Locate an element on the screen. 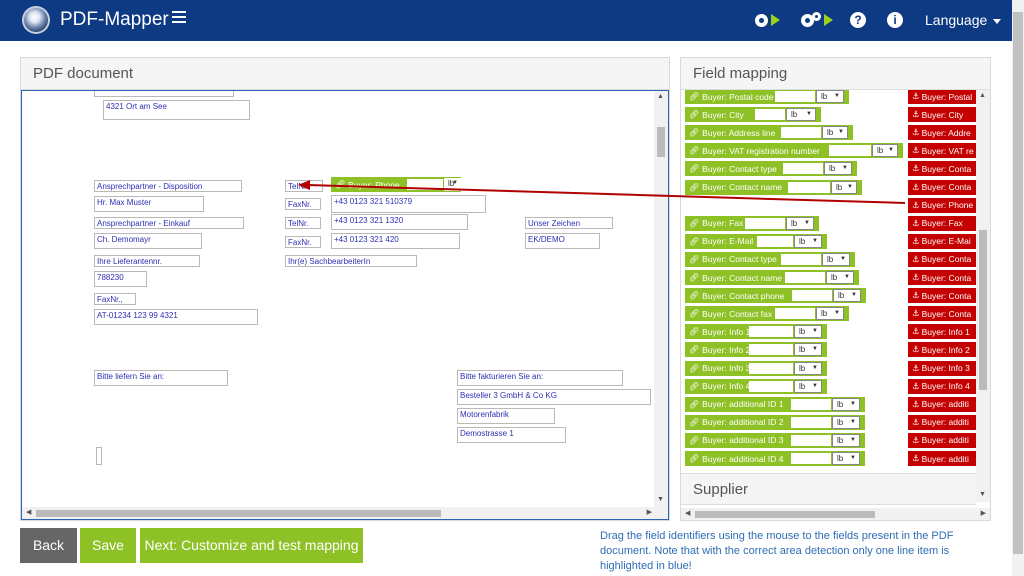 The width and height of the screenshot is (1024, 576). placed-field-tag: 🔗︎ Buyer: Phone lb ▼ is located at coordinates (396, 184).